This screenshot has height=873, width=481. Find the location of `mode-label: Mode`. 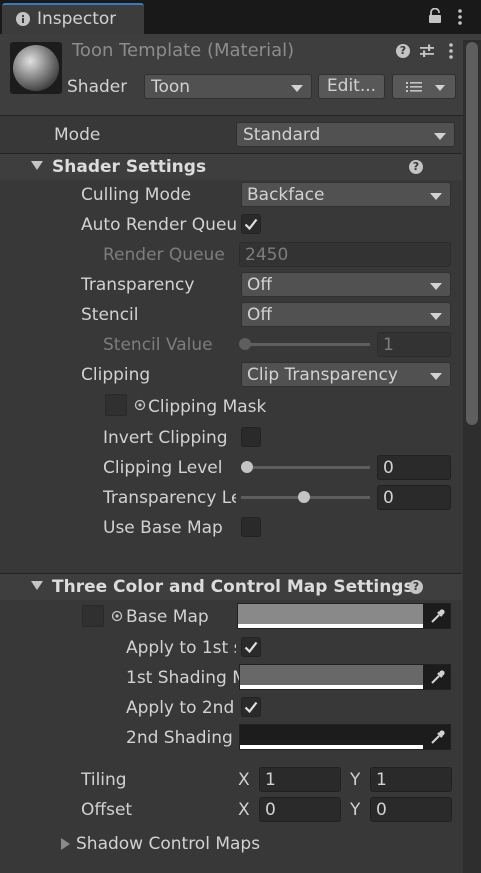

mode-label: Mode is located at coordinates (77, 135).